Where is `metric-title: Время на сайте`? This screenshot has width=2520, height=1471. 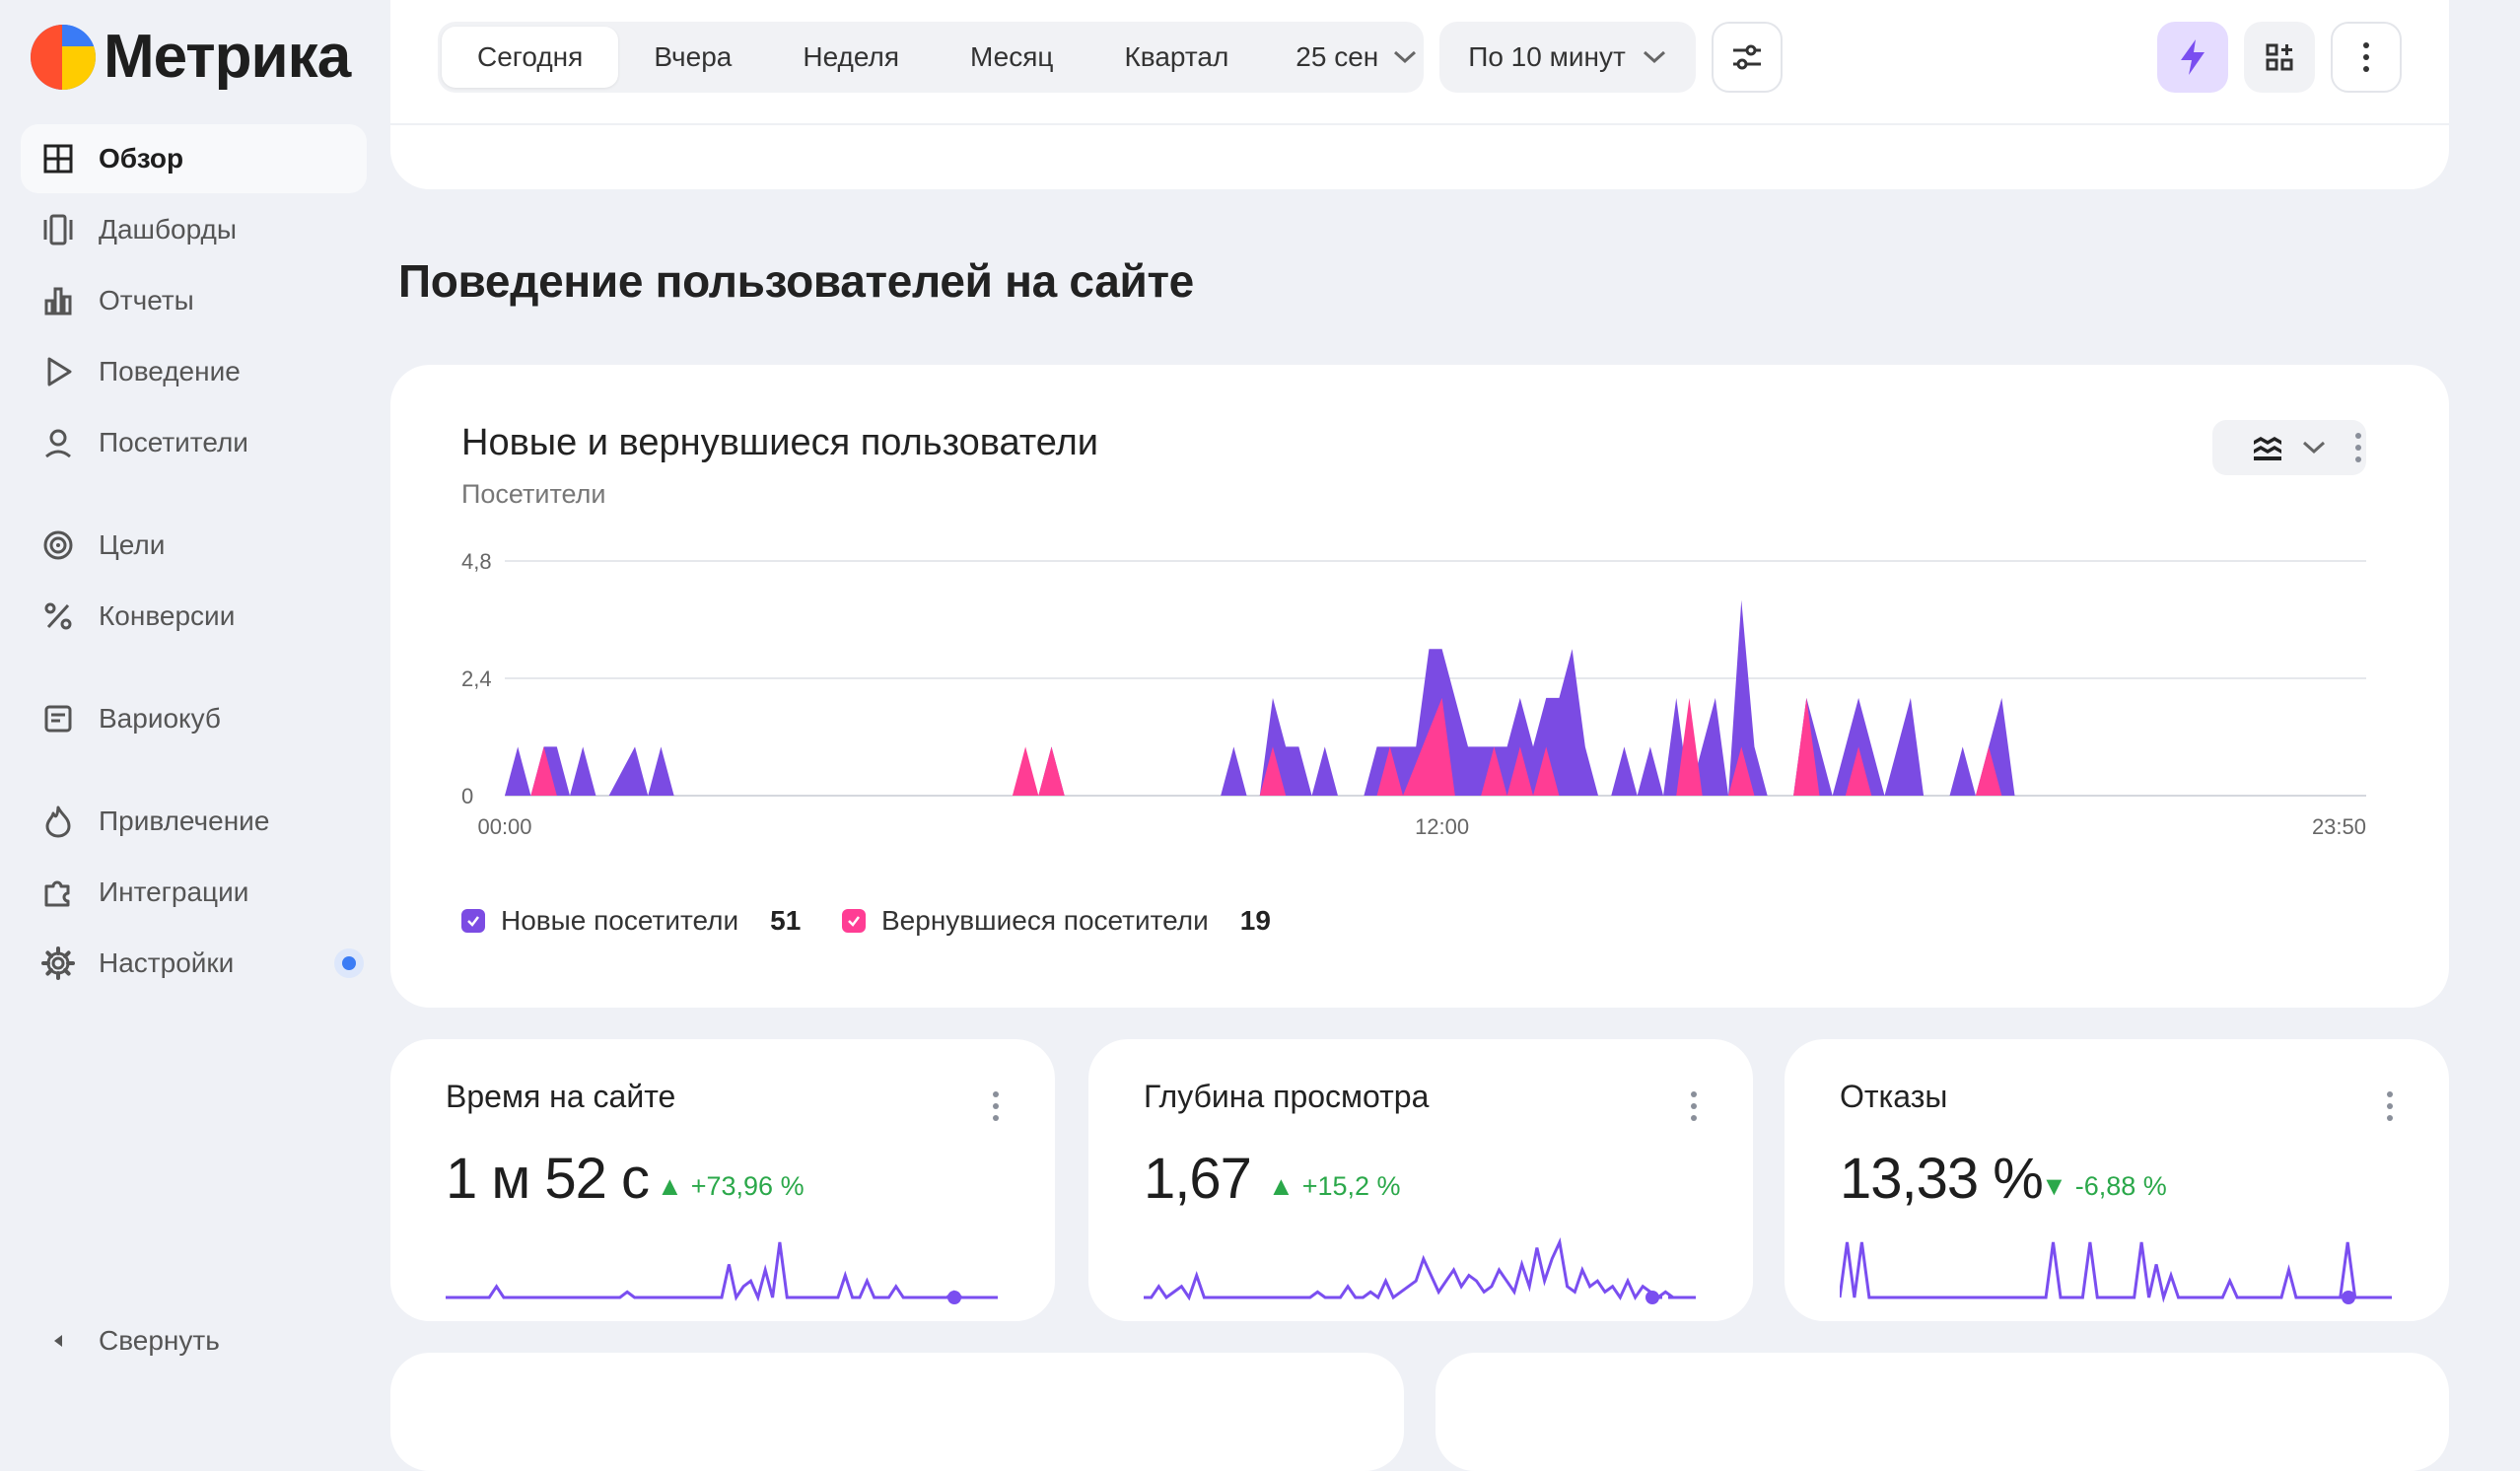
metric-title: Время на сайте is located at coordinates (561, 1096).